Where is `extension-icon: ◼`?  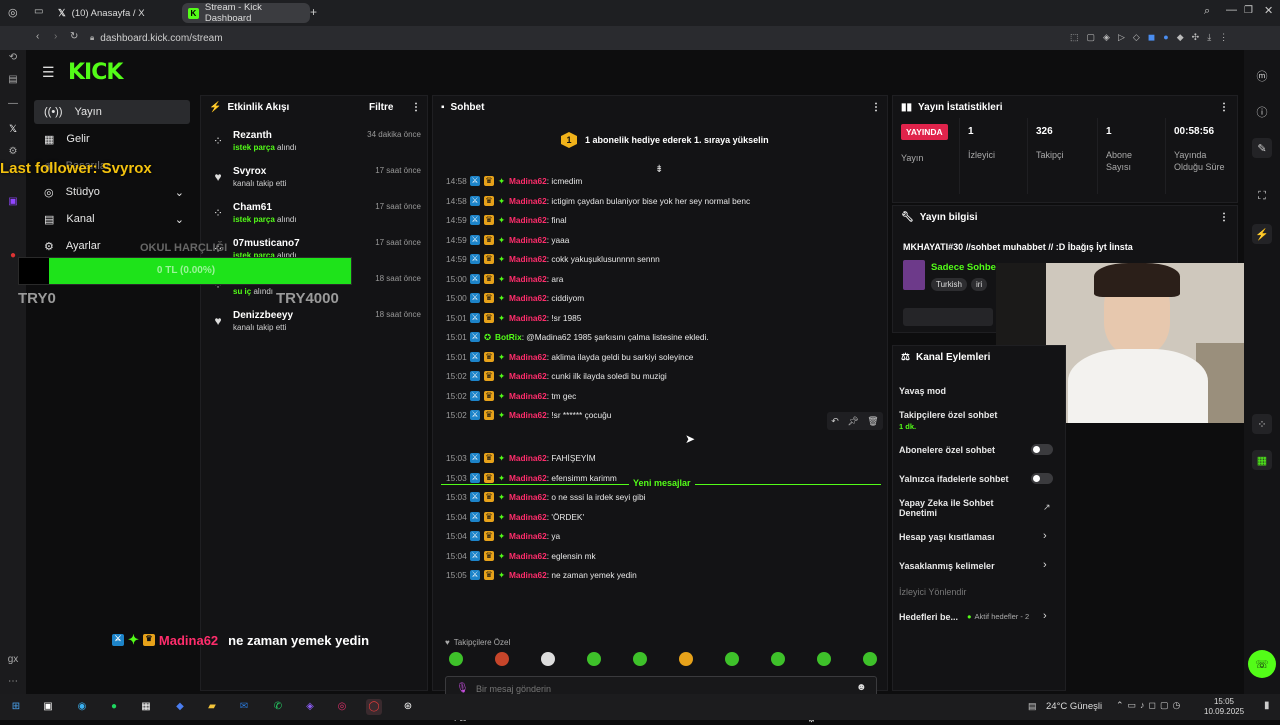 extension-icon: ◼ is located at coordinates (1151, 37).